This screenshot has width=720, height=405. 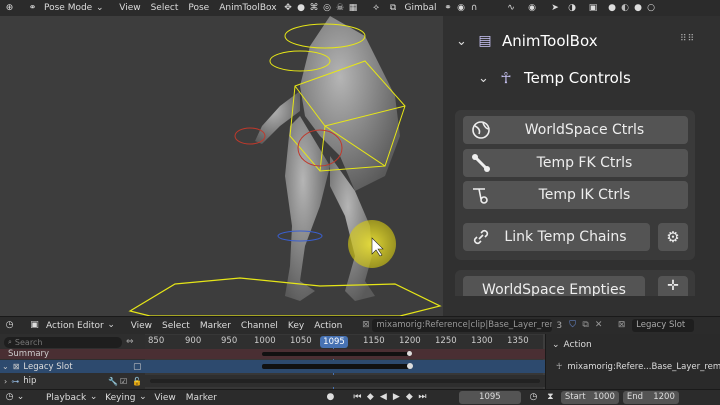 What do you see at coordinates (328, 326) in the screenshot?
I see `menu-action: Action` at bounding box center [328, 326].